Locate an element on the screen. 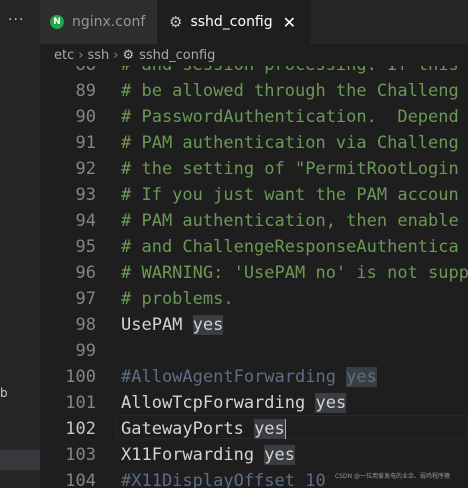 This screenshot has width=468, height=488. tab-label: nginx.conf is located at coordinates (109, 22).